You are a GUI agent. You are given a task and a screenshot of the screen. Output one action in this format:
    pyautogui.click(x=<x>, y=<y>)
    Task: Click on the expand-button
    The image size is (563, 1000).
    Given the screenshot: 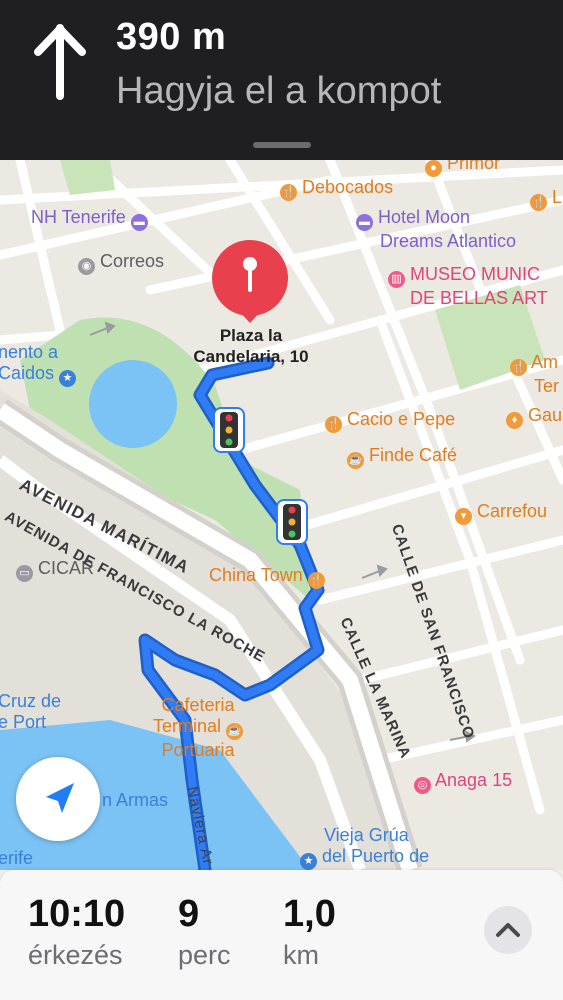 What is the action you would take?
    pyautogui.click(x=508, y=930)
    